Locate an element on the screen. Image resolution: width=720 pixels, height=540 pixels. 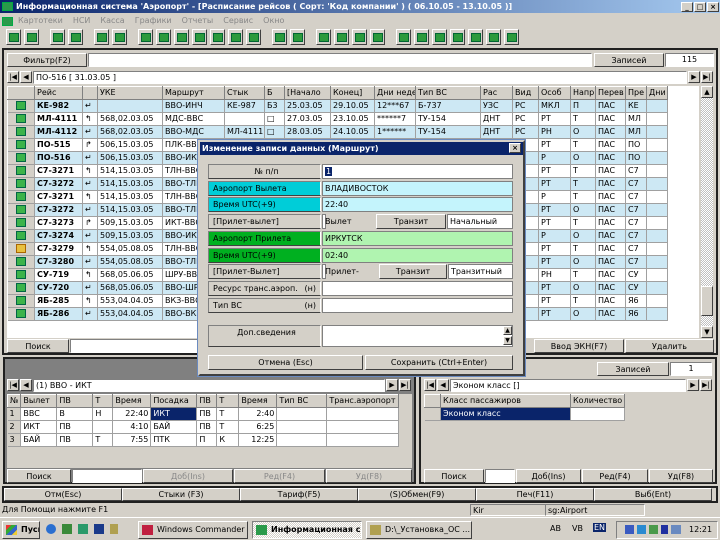
network-icon is located at coordinates (629, 529).